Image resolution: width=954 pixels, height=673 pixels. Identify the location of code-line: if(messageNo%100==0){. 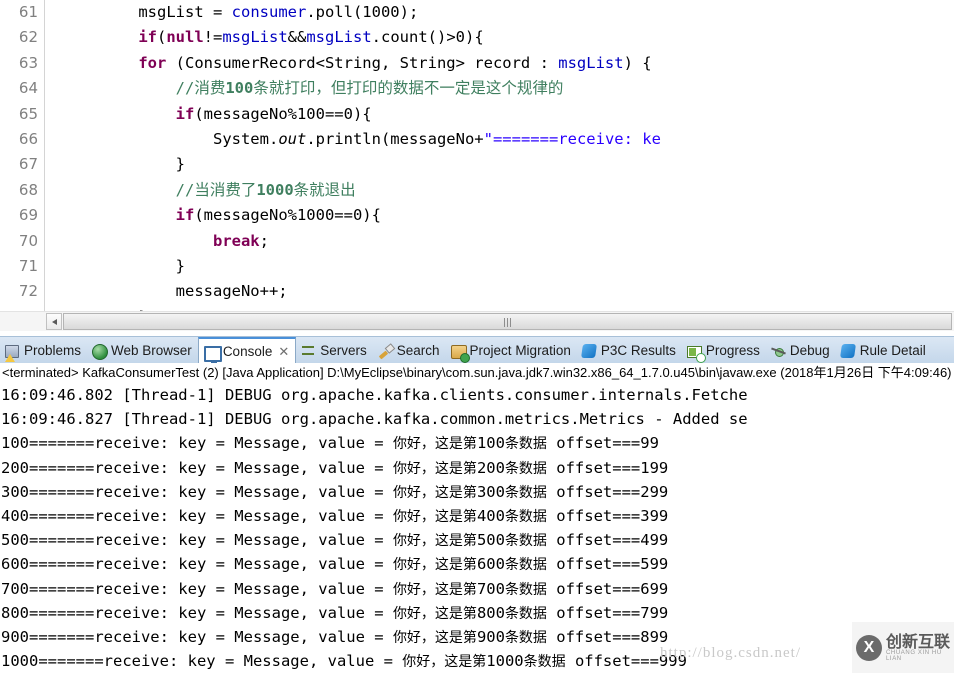
(499, 114).